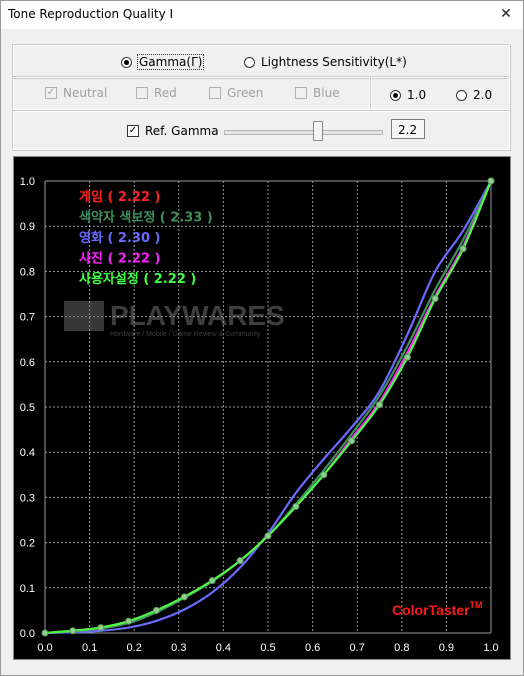  I want to click on window-title: Tone Reproduction Quality I, so click(91, 14).